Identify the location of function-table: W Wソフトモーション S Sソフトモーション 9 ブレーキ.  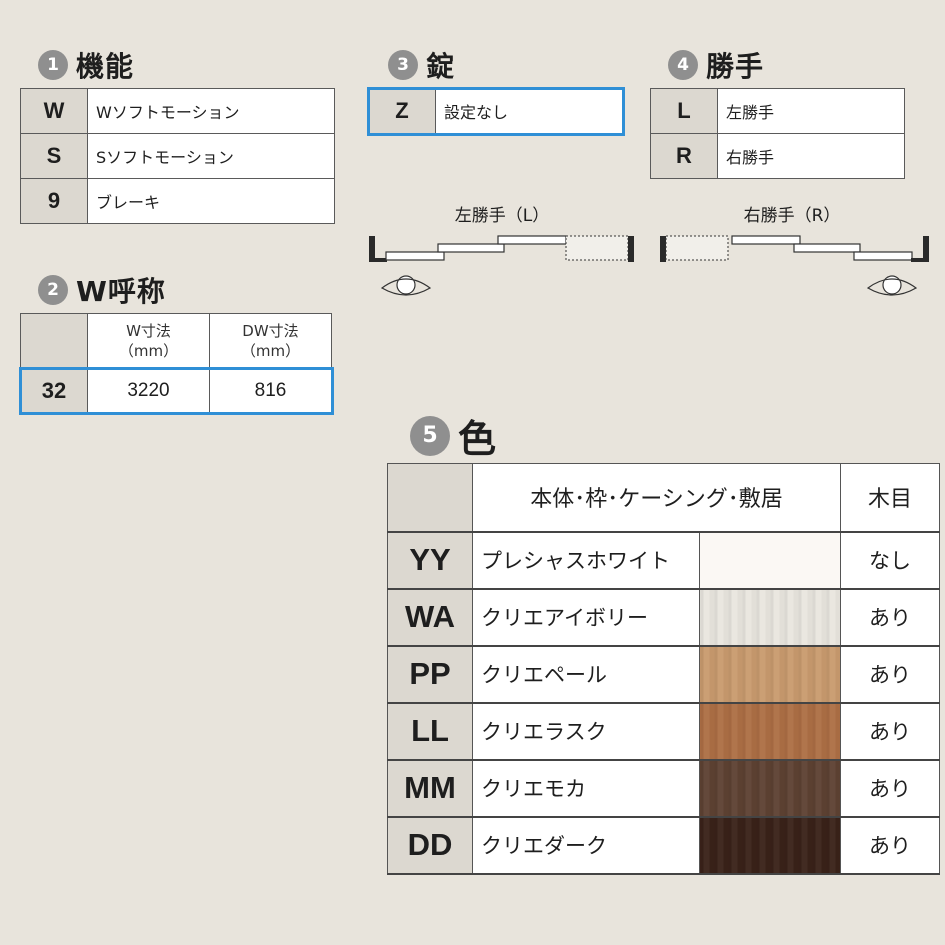
(177, 156).